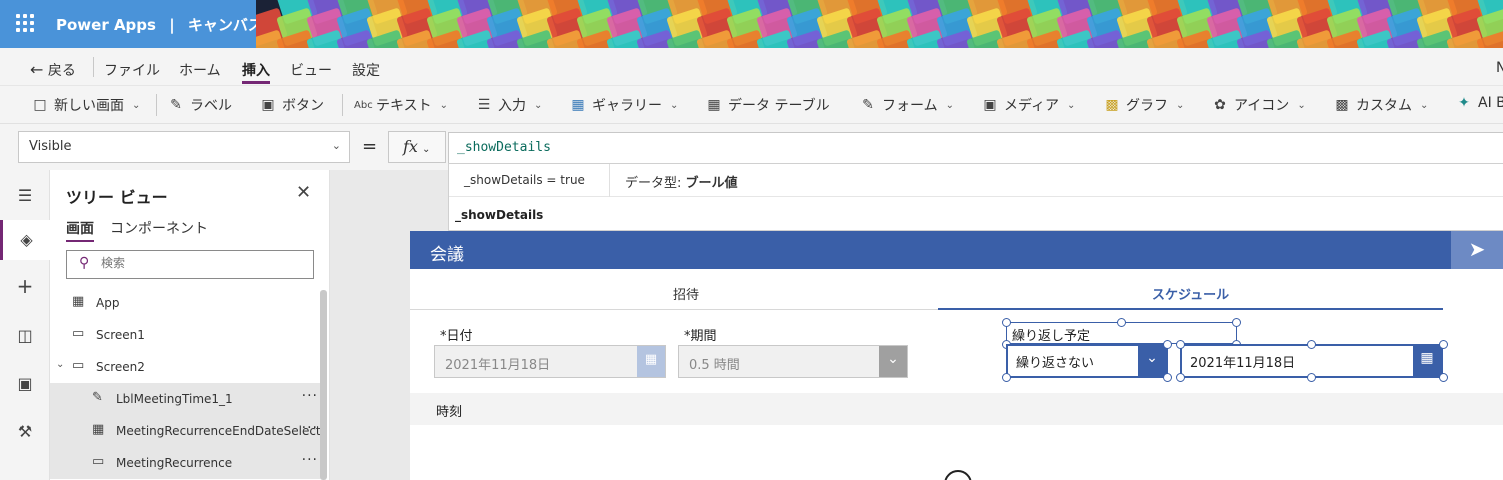  I want to click on search-input, so click(201, 263).